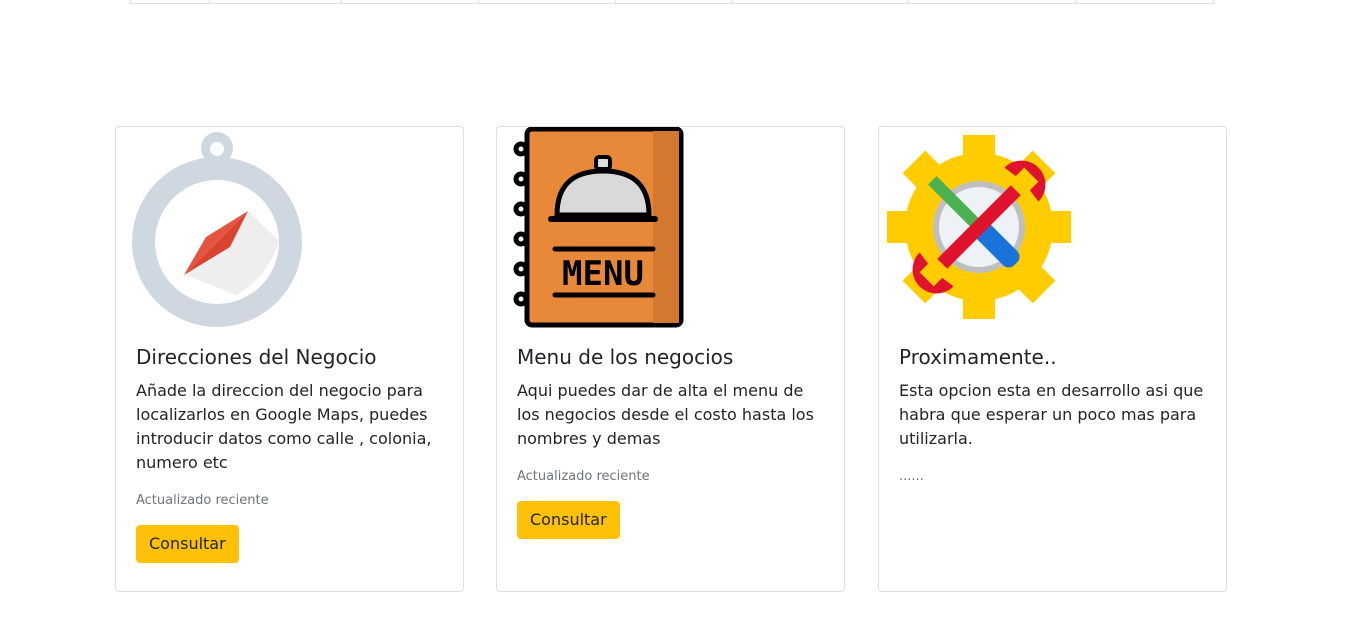 The width and height of the screenshot is (1345, 623). What do you see at coordinates (217, 229) in the screenshot?
I see `compass-icon` at bounding box center [217, 229].